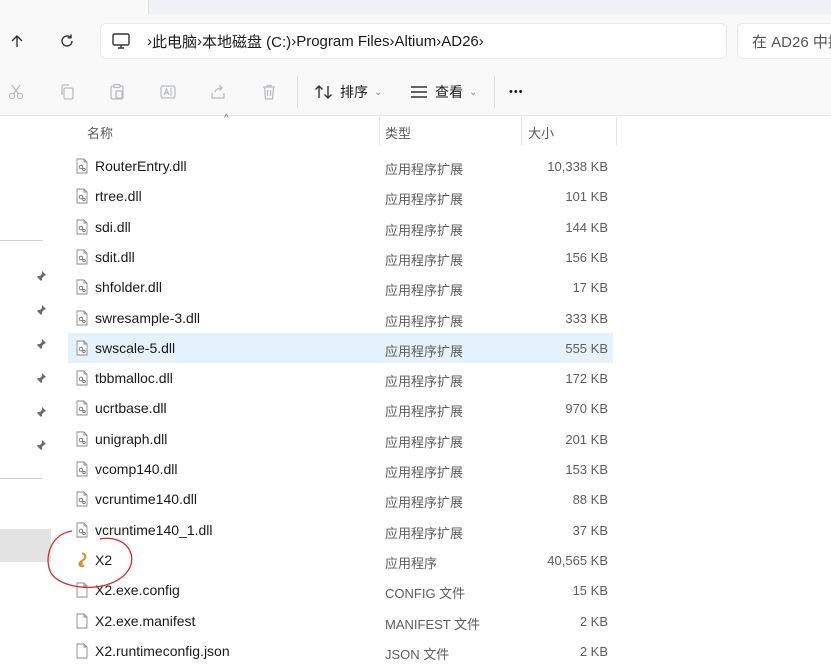  I want to click on file-name: vcomp140.dll, so click(136, 469).